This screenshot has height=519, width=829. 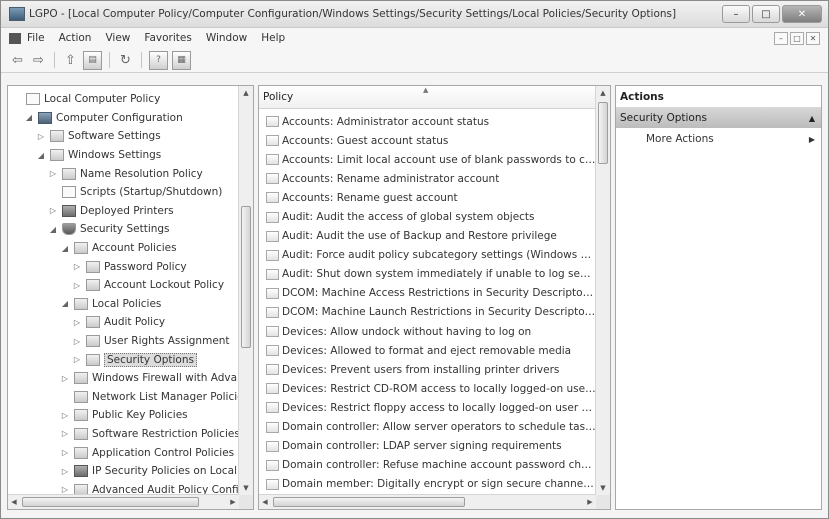 What do you see at coordinates (123, 118) in the screenshot?
I see `tree-node: ◢ Computer Configuration` at bounding box center [123, 118].